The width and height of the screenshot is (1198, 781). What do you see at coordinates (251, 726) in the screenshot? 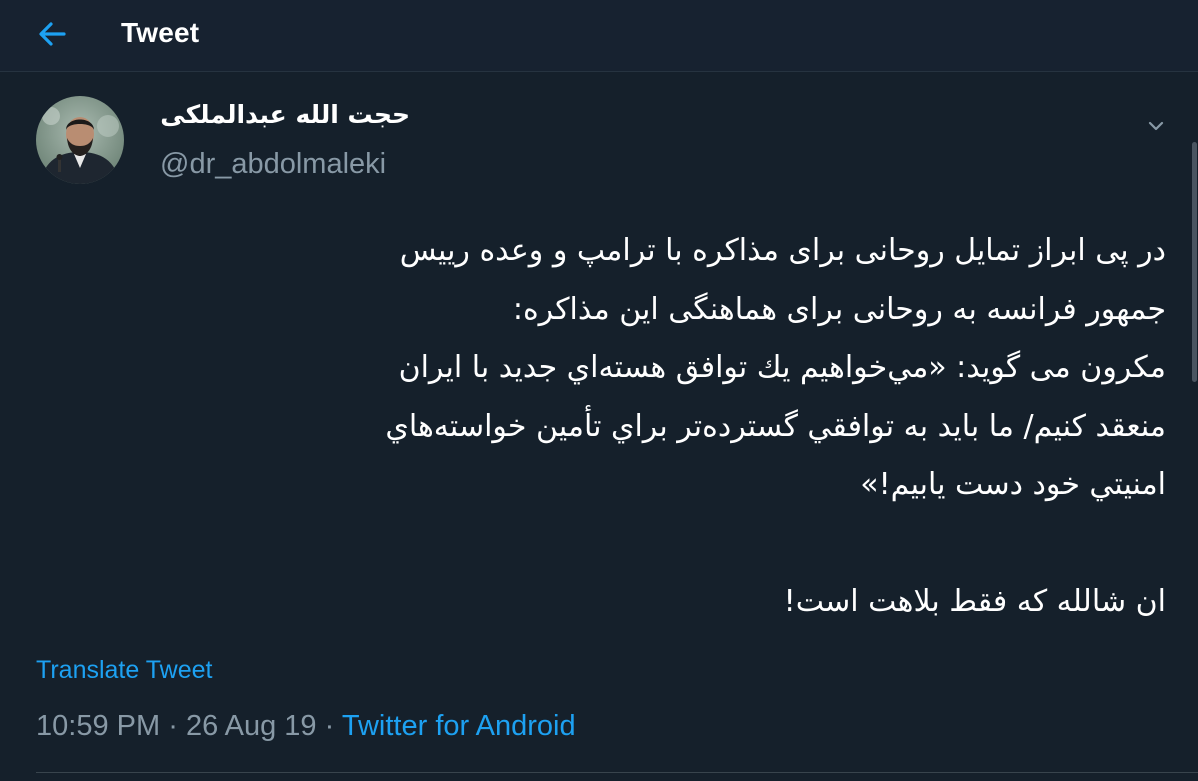
I see `tweet-date: 26 Aug 19` at bounding box center [251, 726].